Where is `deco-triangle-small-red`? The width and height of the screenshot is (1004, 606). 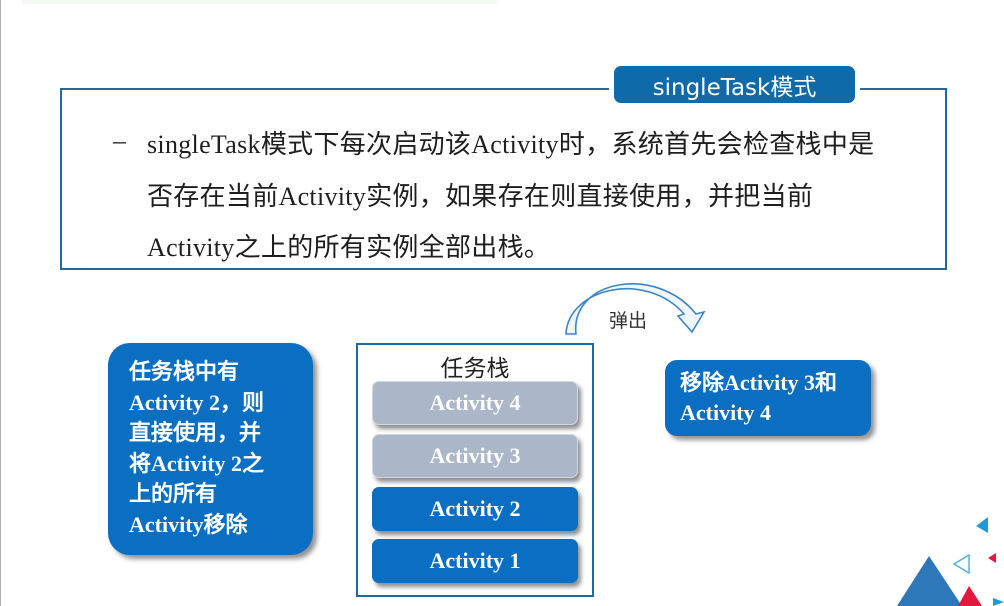
deco-triangle-small-red is located at coordinates (992, 558).